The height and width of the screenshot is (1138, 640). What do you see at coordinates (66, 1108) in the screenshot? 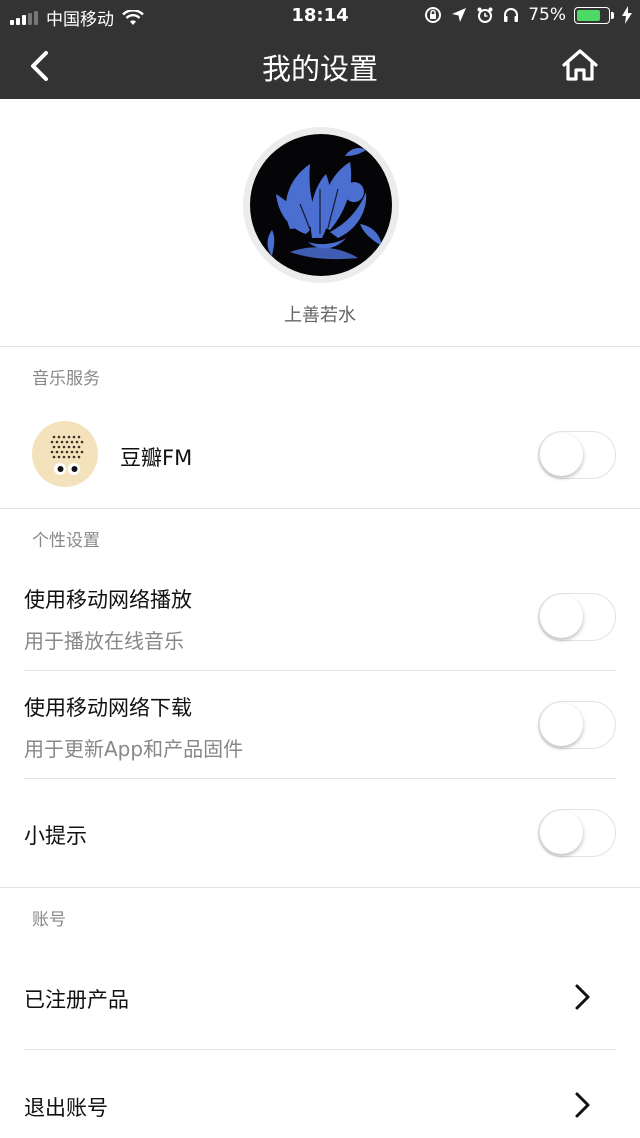
I see `logout-label: 退出账号` at bounding box center [66, 1108].